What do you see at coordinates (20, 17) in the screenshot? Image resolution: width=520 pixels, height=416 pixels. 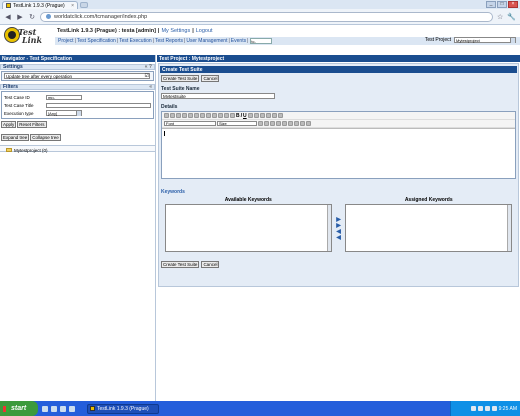 I see `forward-icon: ▶` at bounding box center [20, 17].